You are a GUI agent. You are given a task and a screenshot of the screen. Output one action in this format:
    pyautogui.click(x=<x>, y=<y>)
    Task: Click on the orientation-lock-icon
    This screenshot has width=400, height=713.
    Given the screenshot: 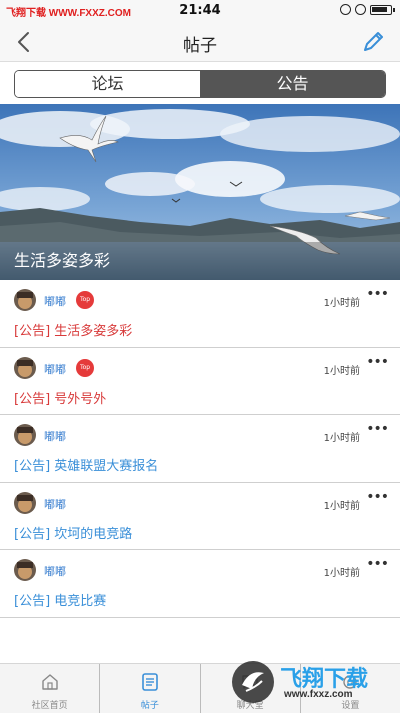 What is the action you would take?
    pyautogui.click(x=360, y=9)
    